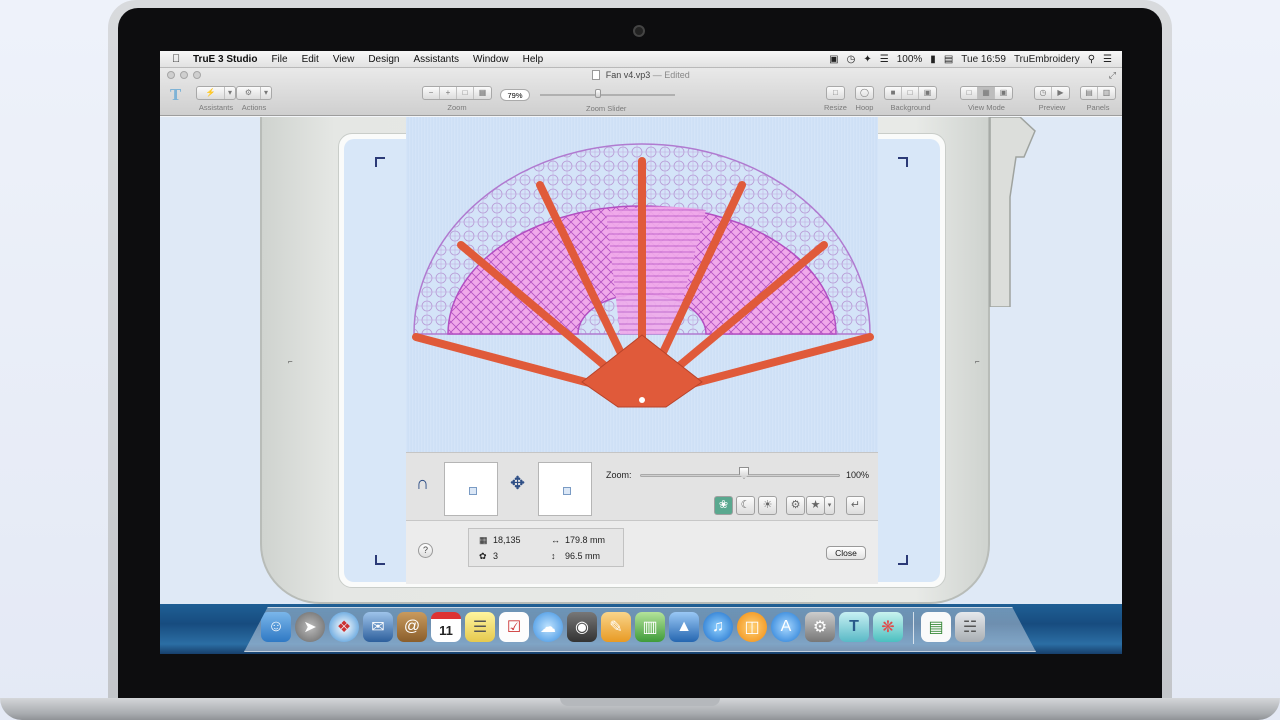  Describe the element at coordinates (888, 627) in the screenshot. I see `truembroidery-icon: ❋` at that location.